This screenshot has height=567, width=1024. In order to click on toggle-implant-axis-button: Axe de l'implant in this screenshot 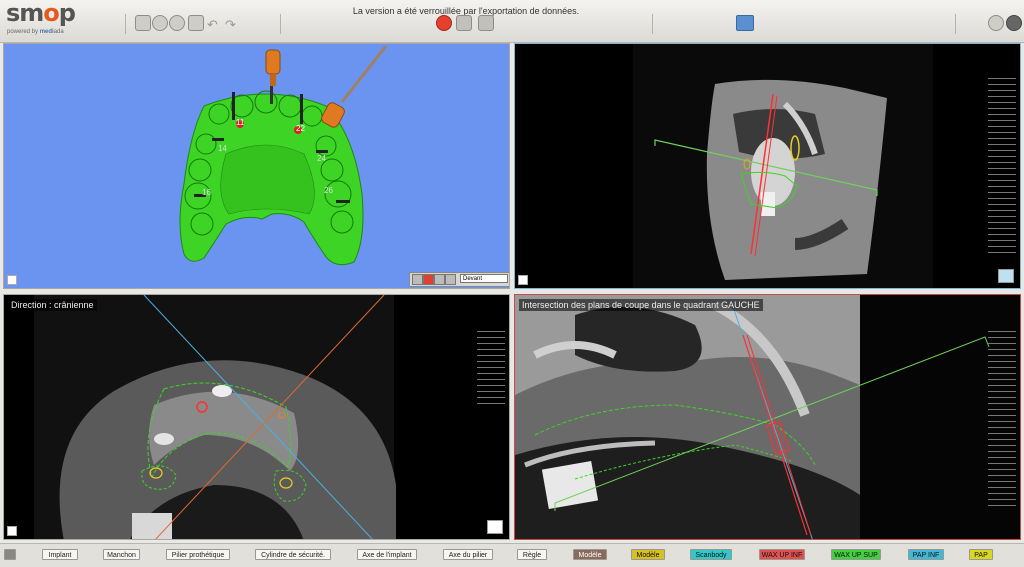, I will do `click(387, 554)`.